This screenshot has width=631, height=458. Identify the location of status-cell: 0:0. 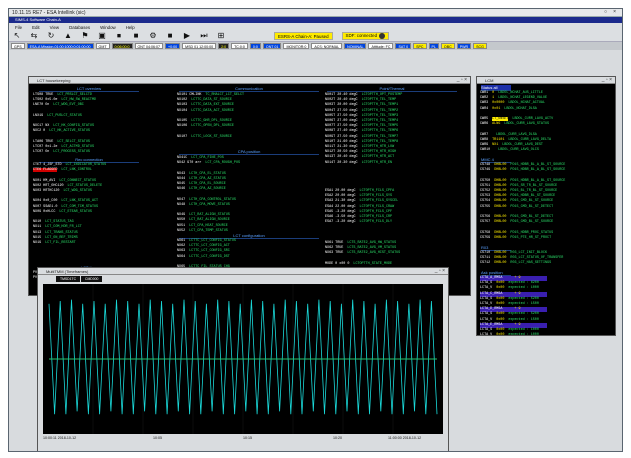
(255, 46).